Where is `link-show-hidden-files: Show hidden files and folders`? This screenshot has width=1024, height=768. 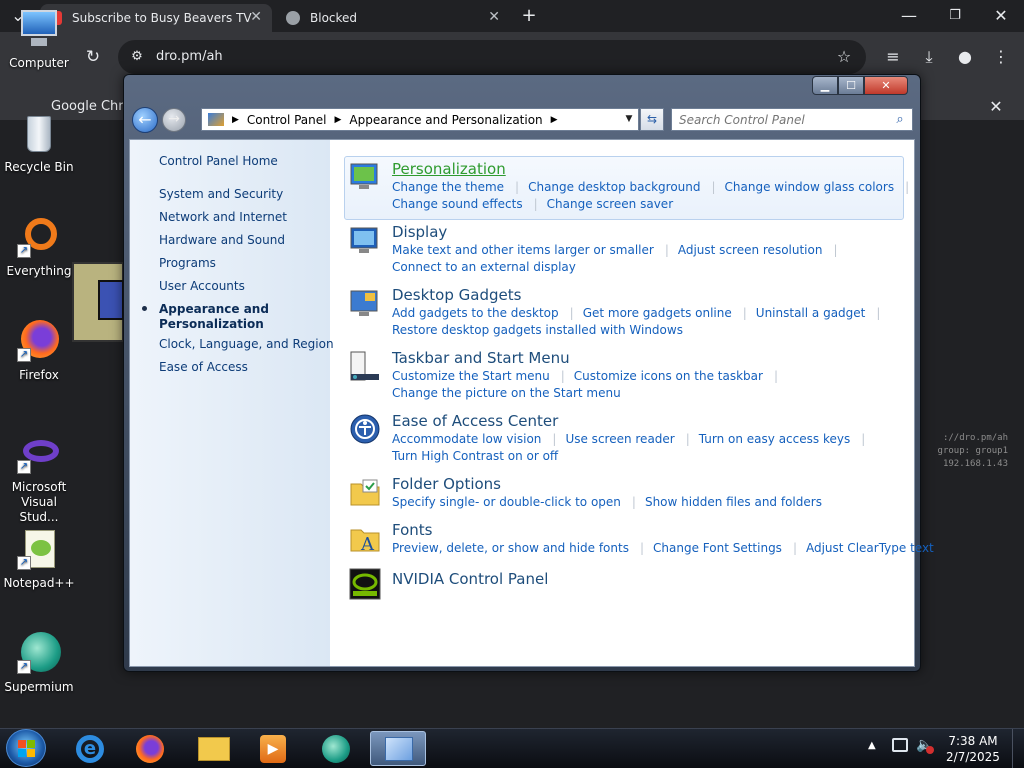
link-show-hidden-files: Show hidden files and folders is located at coordinates (733, 502).